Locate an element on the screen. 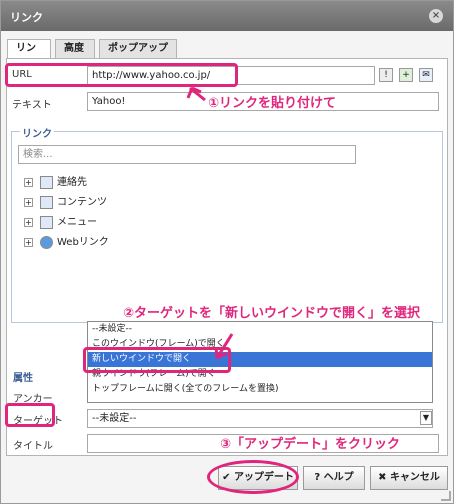 This screenshot has width=454, height=504. tree-item-weblinks: + Webリンク is located at coordinates (66, 243).